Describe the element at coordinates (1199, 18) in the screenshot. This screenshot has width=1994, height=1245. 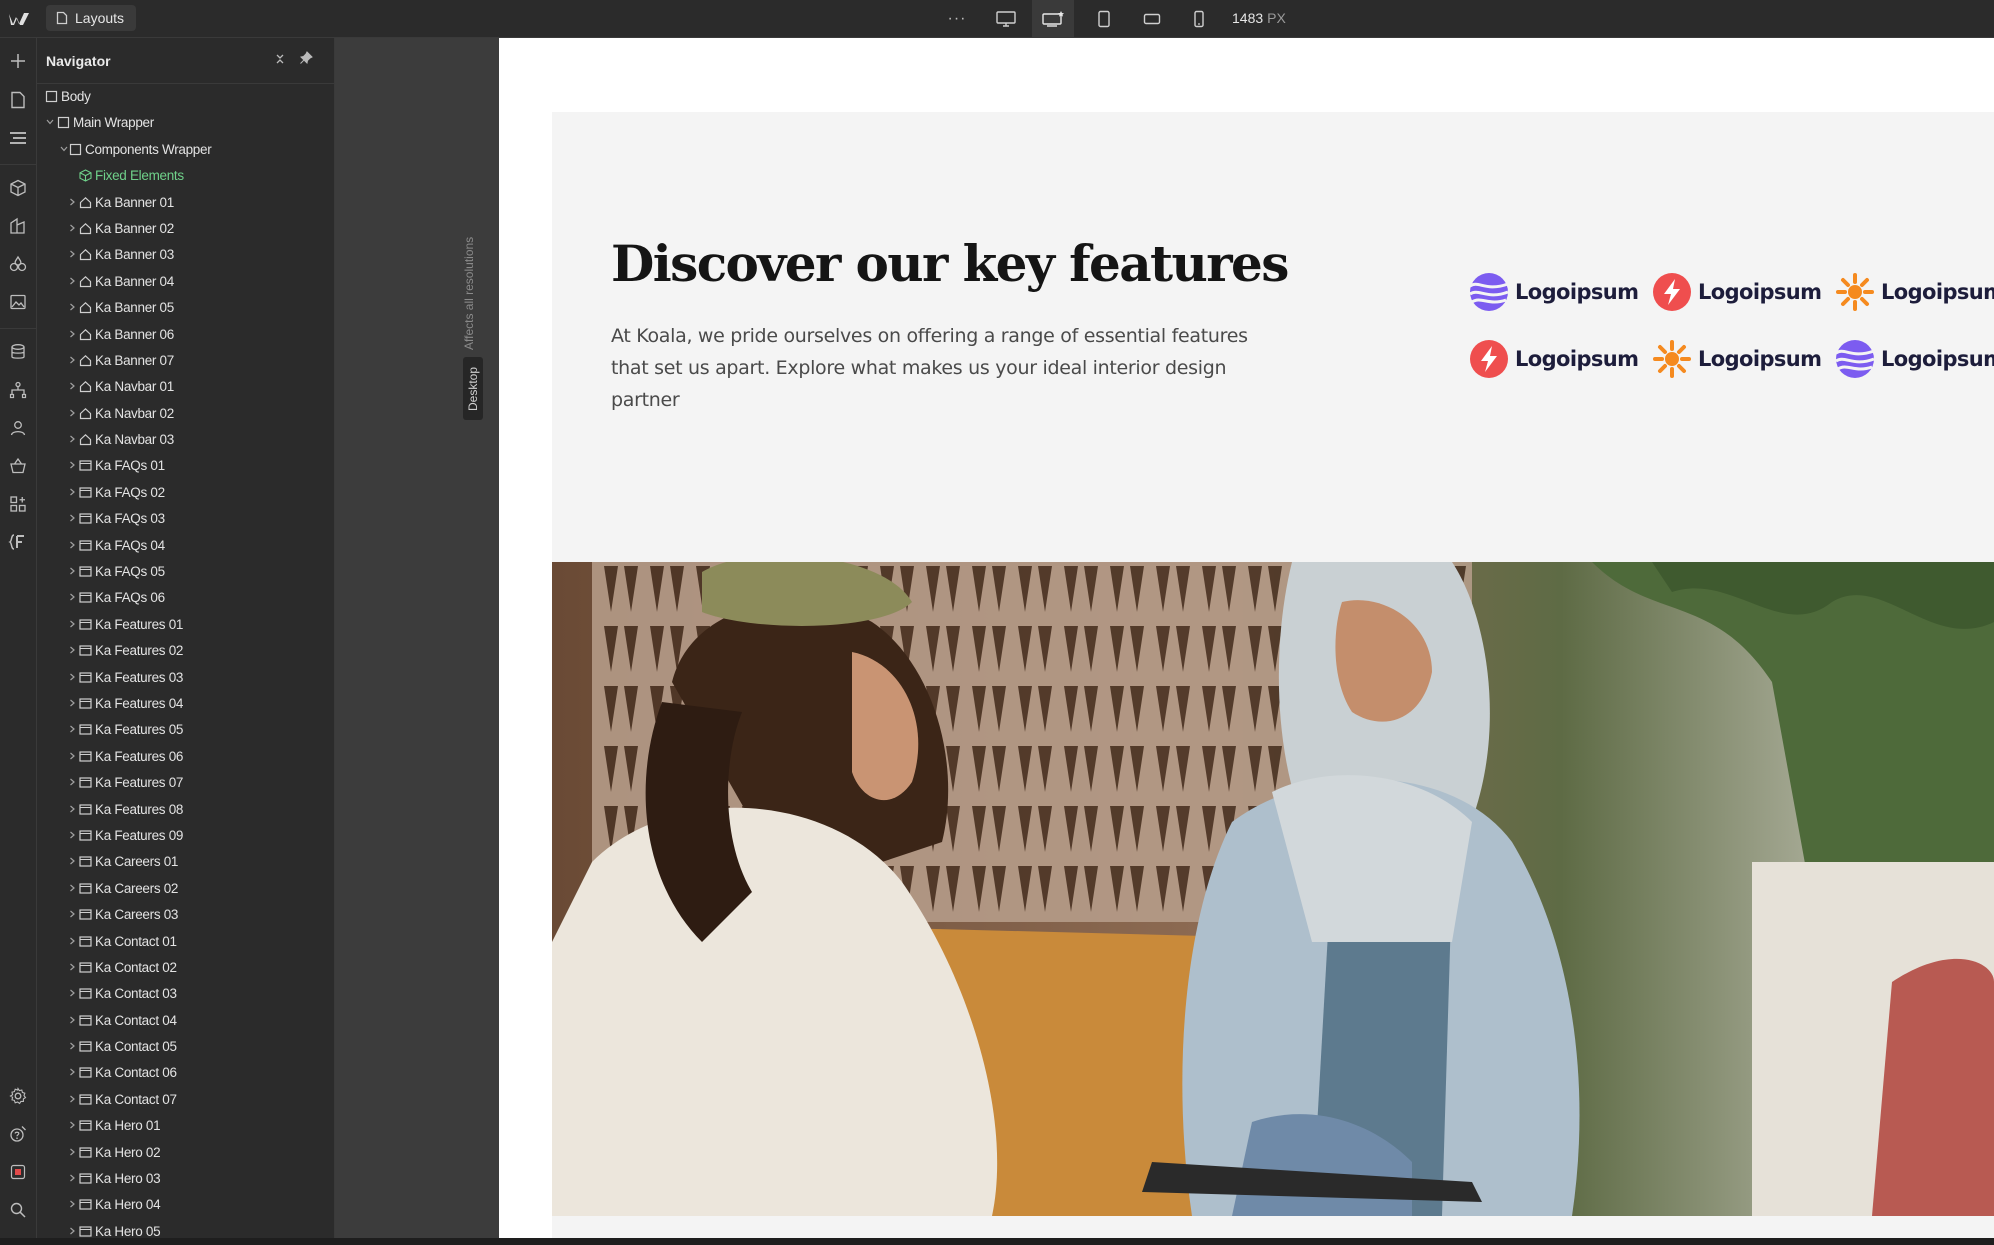
I see `mobile-portrait-breakpoint-button` at that location.